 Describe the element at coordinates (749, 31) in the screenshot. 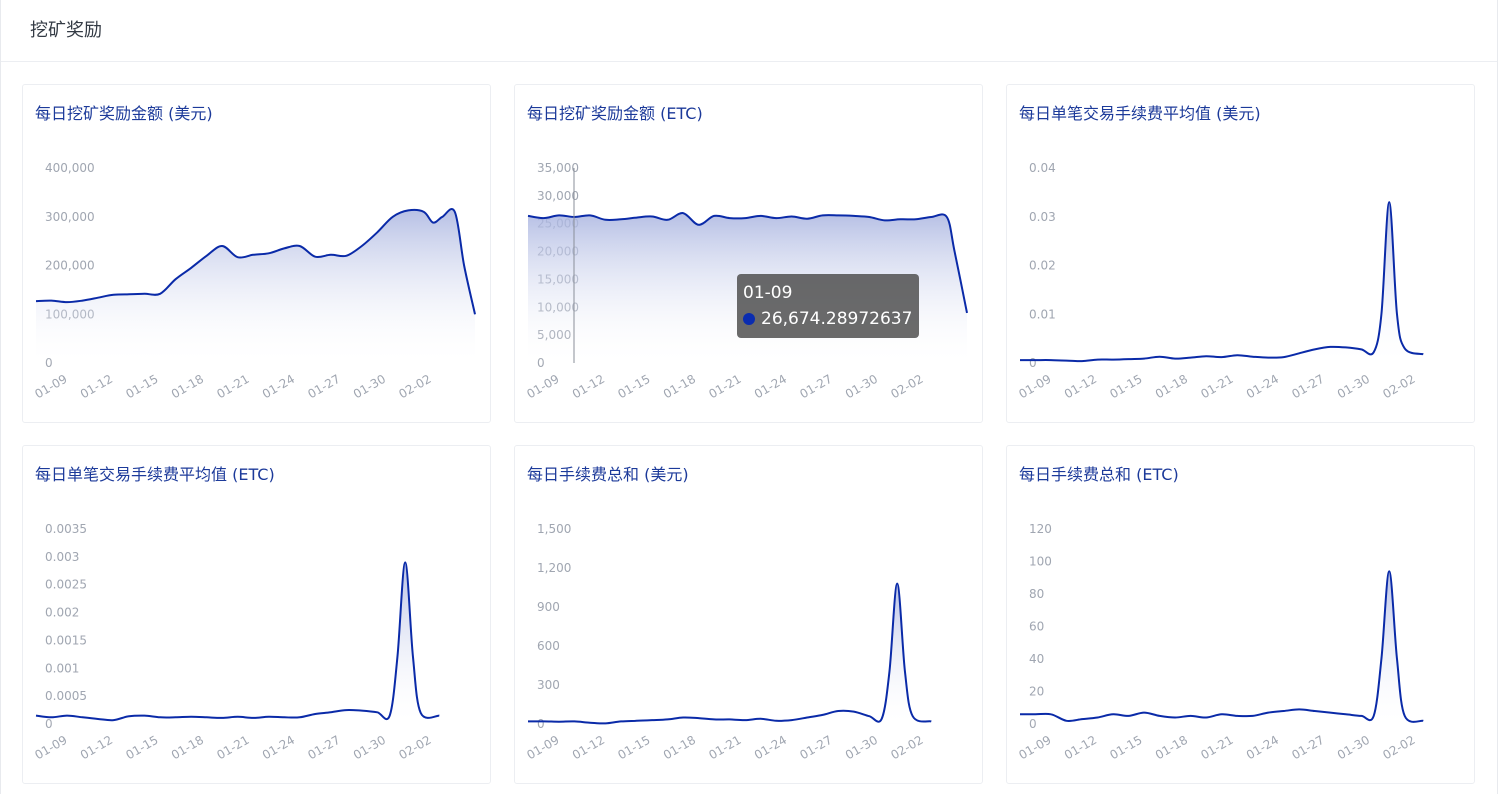

I see `page-header: 挖矿奖励` at that location.